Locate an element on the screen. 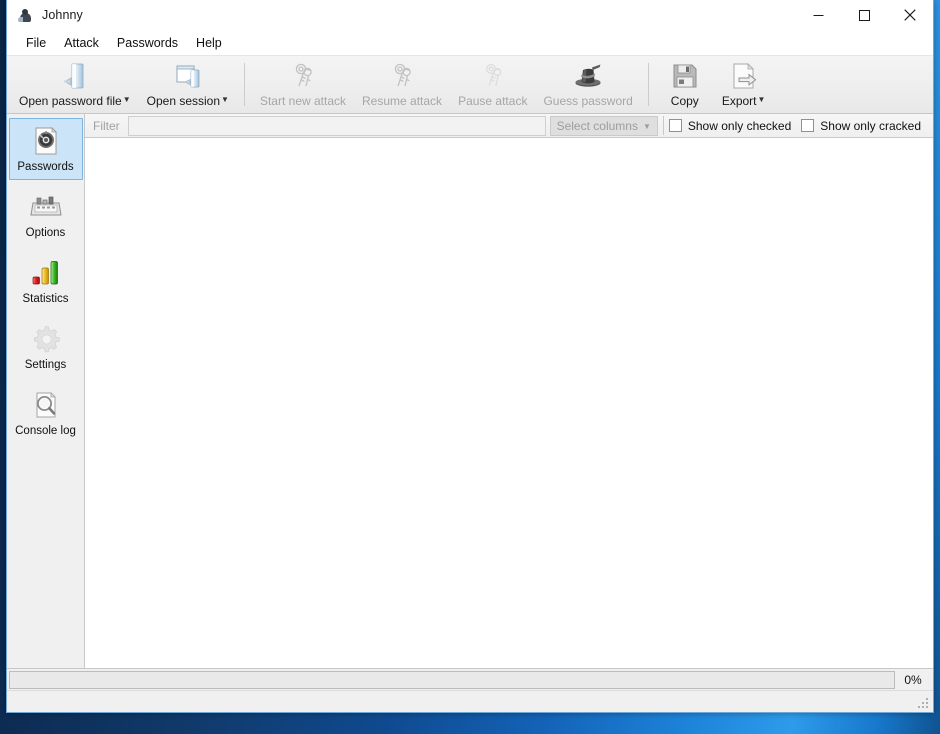 The width and height of the screenshot is (940, 734). filter-label: Filter is located at coordinates (106, 125).